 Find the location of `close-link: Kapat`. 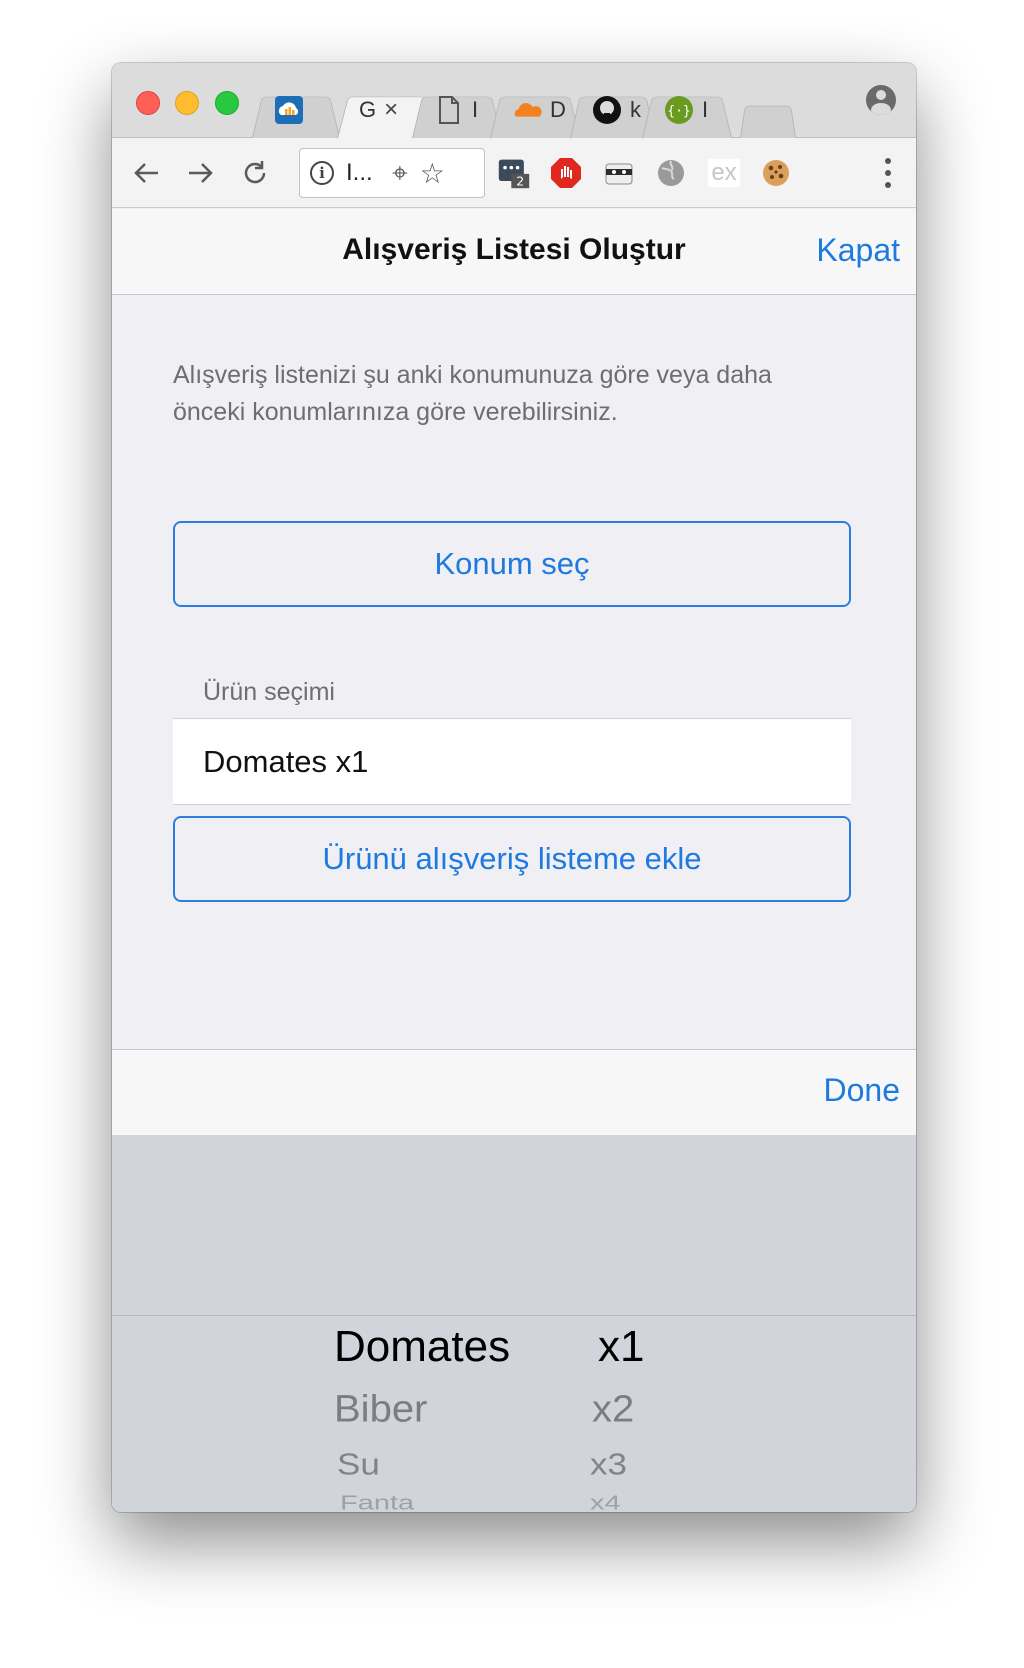

close-link: Kapat is located at coordinates (858, 250).